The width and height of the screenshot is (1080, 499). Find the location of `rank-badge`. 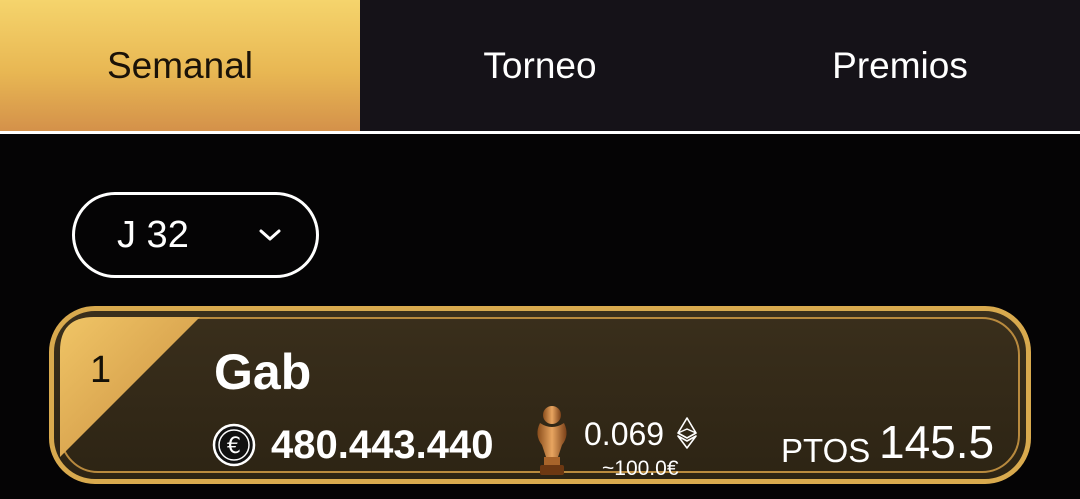

rank-badge is located at coordinates (130, 387).